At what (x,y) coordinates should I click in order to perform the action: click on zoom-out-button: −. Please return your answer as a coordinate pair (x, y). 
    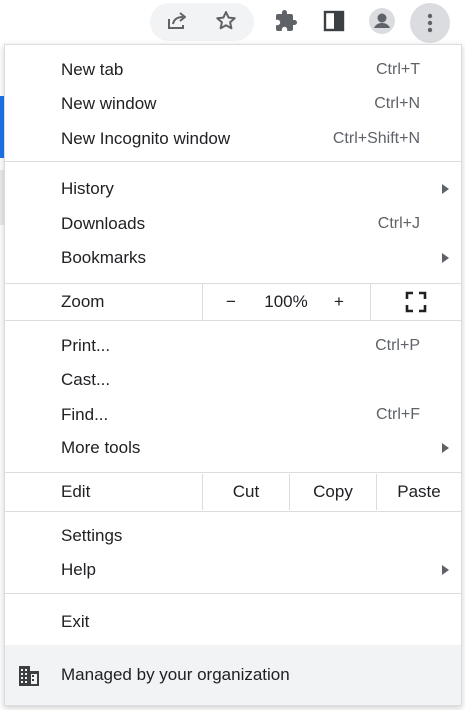
    Looking at the image, I should click on (231, 302).